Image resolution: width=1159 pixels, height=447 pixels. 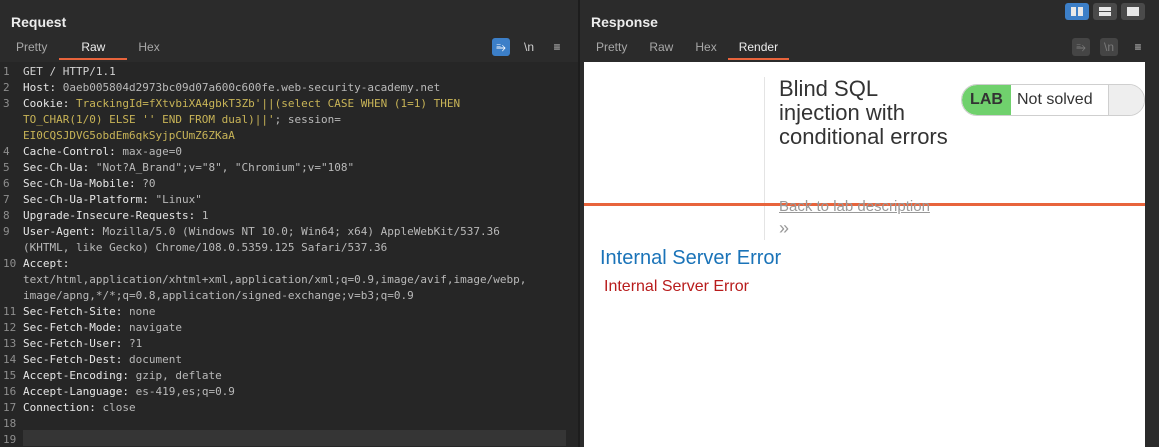 I want to click on request-line: 18, so click(x=10, y=423).